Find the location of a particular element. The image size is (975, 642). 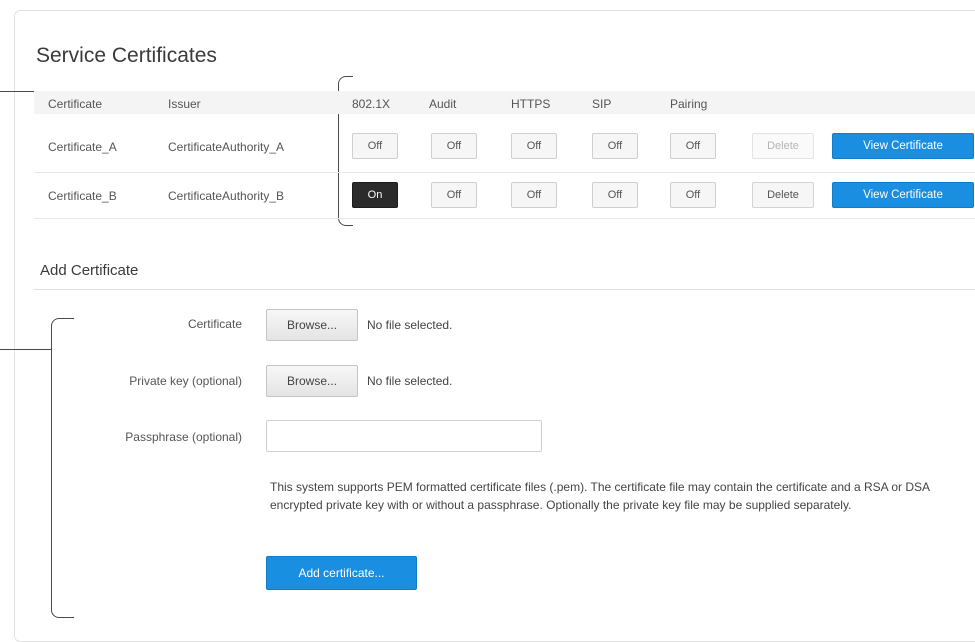

passphrase-label: Passphrase (optional) is located at coordinates (183, 437).